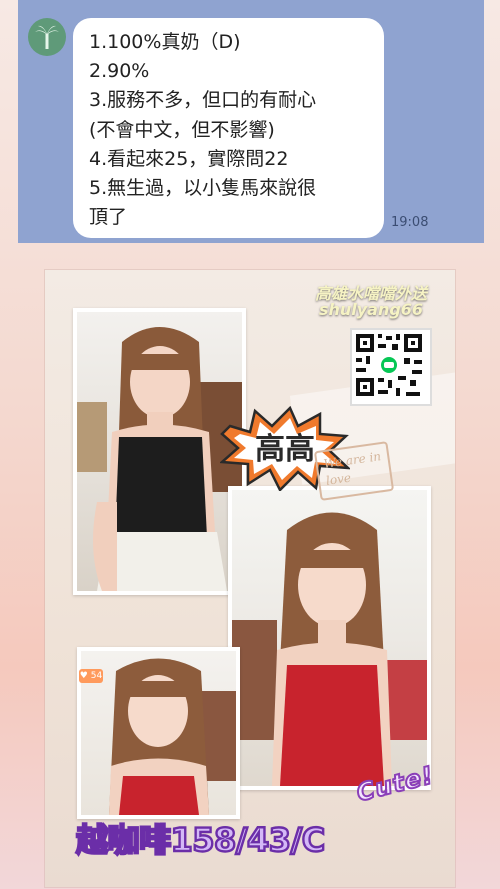 The image size is (500, 889). I want to click on message-line: (不會中文，但不影響), so click(182, 129).